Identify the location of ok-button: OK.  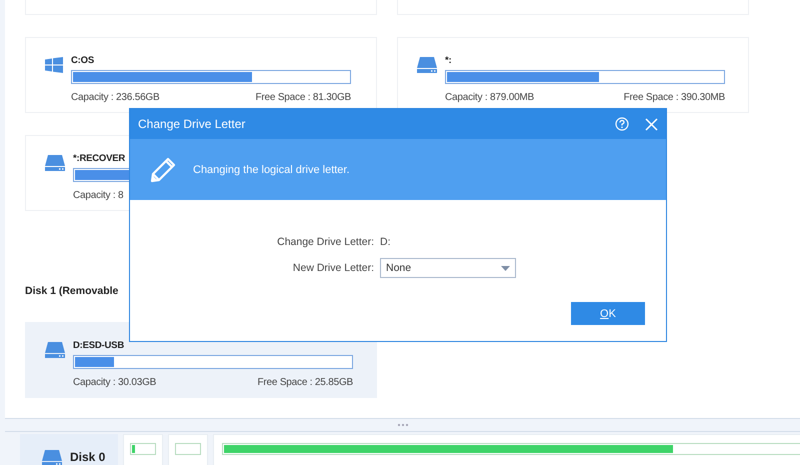
(608, 313).